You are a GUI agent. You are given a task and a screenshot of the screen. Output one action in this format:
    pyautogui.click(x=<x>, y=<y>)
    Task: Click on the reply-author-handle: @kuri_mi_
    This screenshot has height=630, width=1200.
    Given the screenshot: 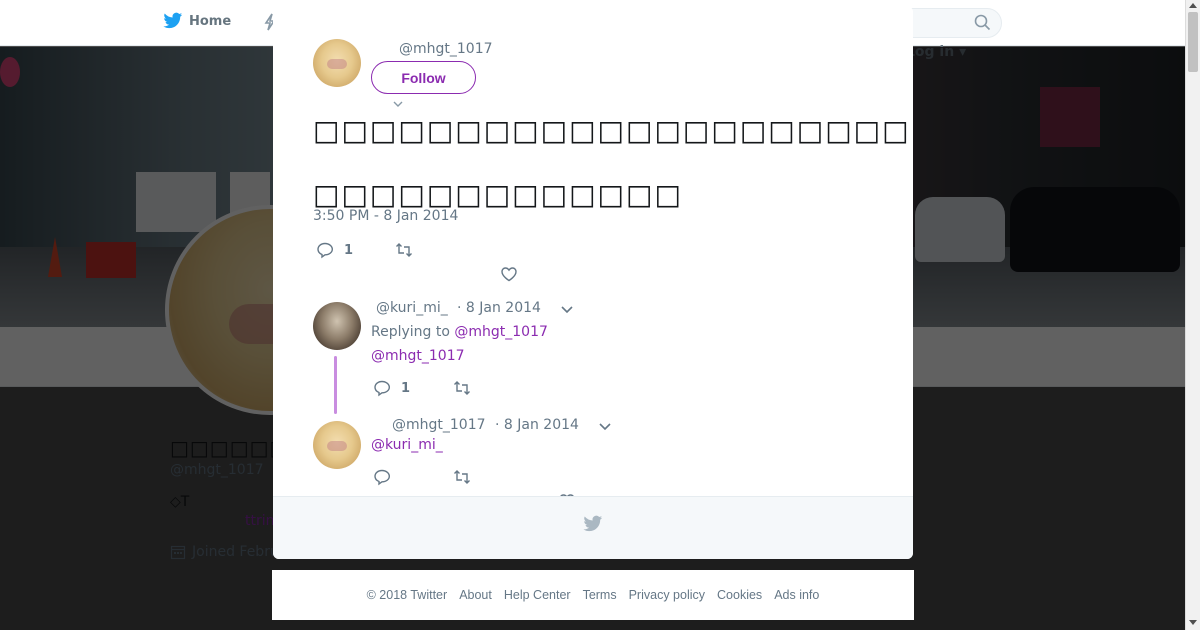 What is the action you would take?
    pyautogui.click(x=412, y=308)
    